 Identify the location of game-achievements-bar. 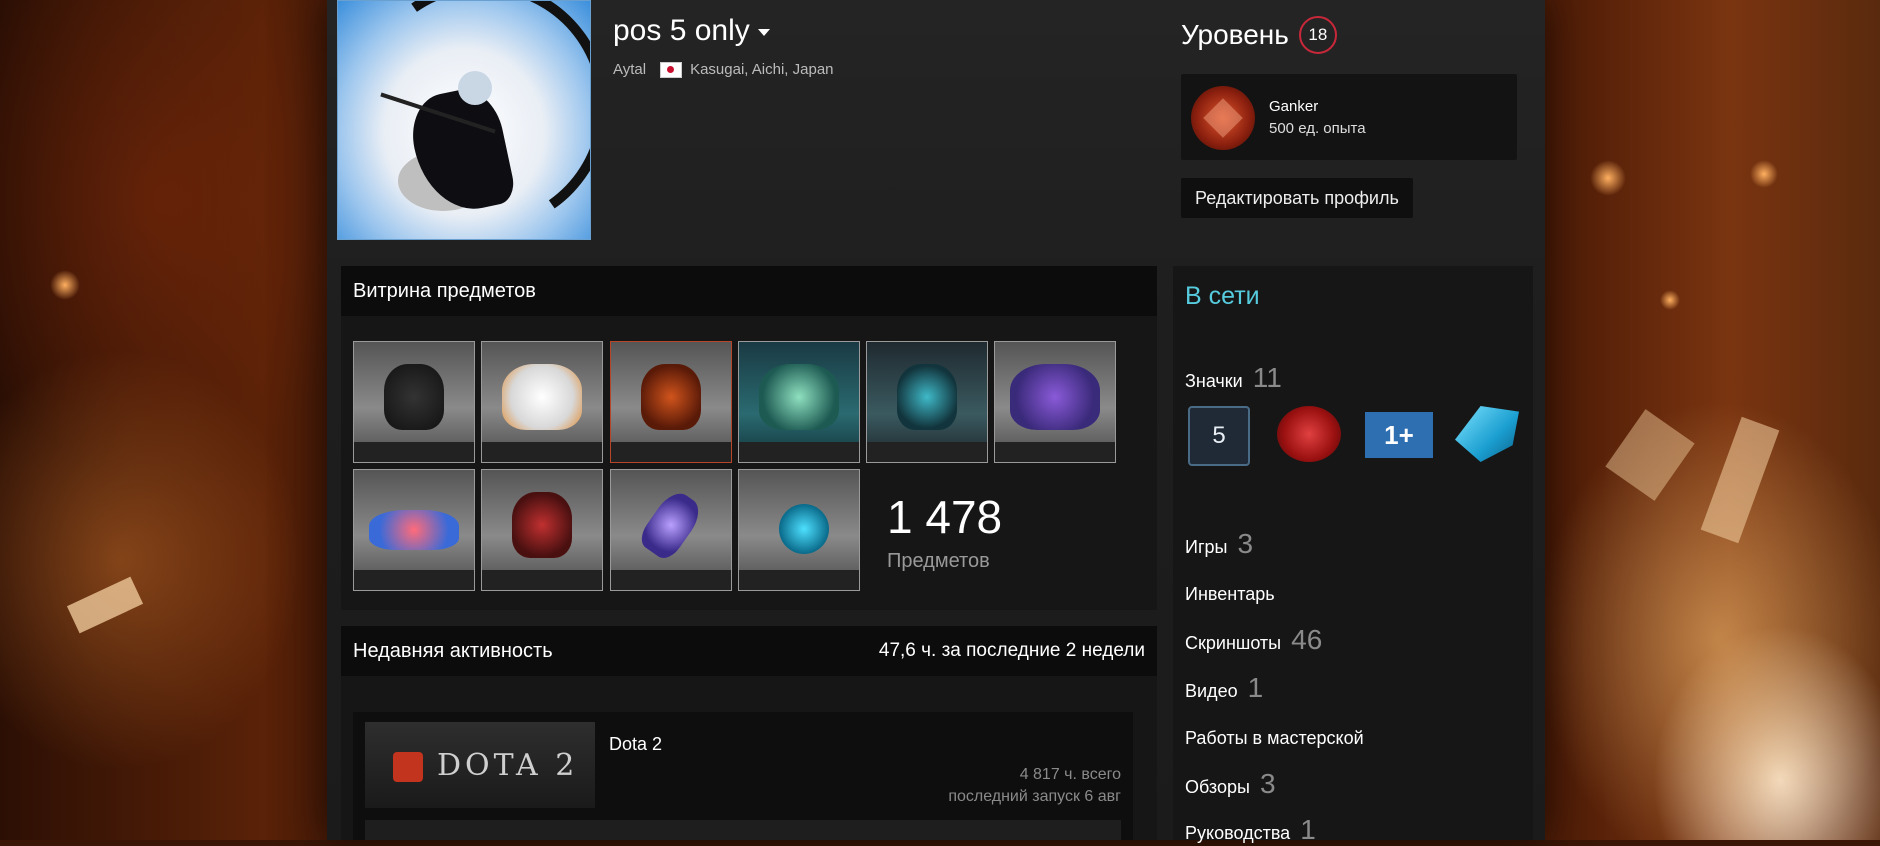
(743, 830).